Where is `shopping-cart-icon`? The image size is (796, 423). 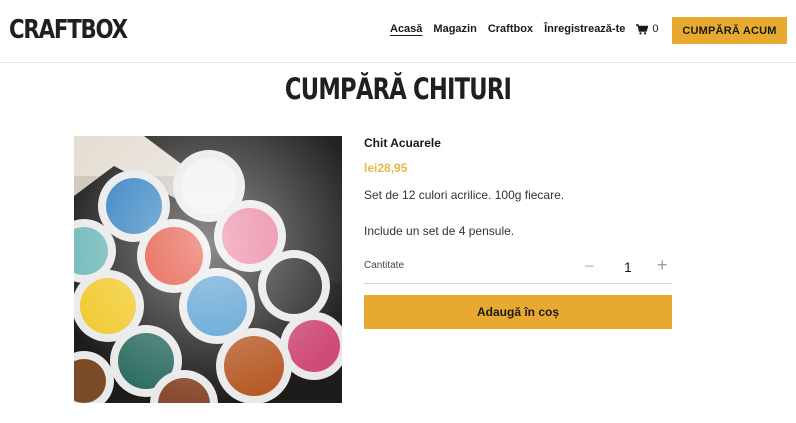 shopping-cart-icon is located at coordinates (642, 28).